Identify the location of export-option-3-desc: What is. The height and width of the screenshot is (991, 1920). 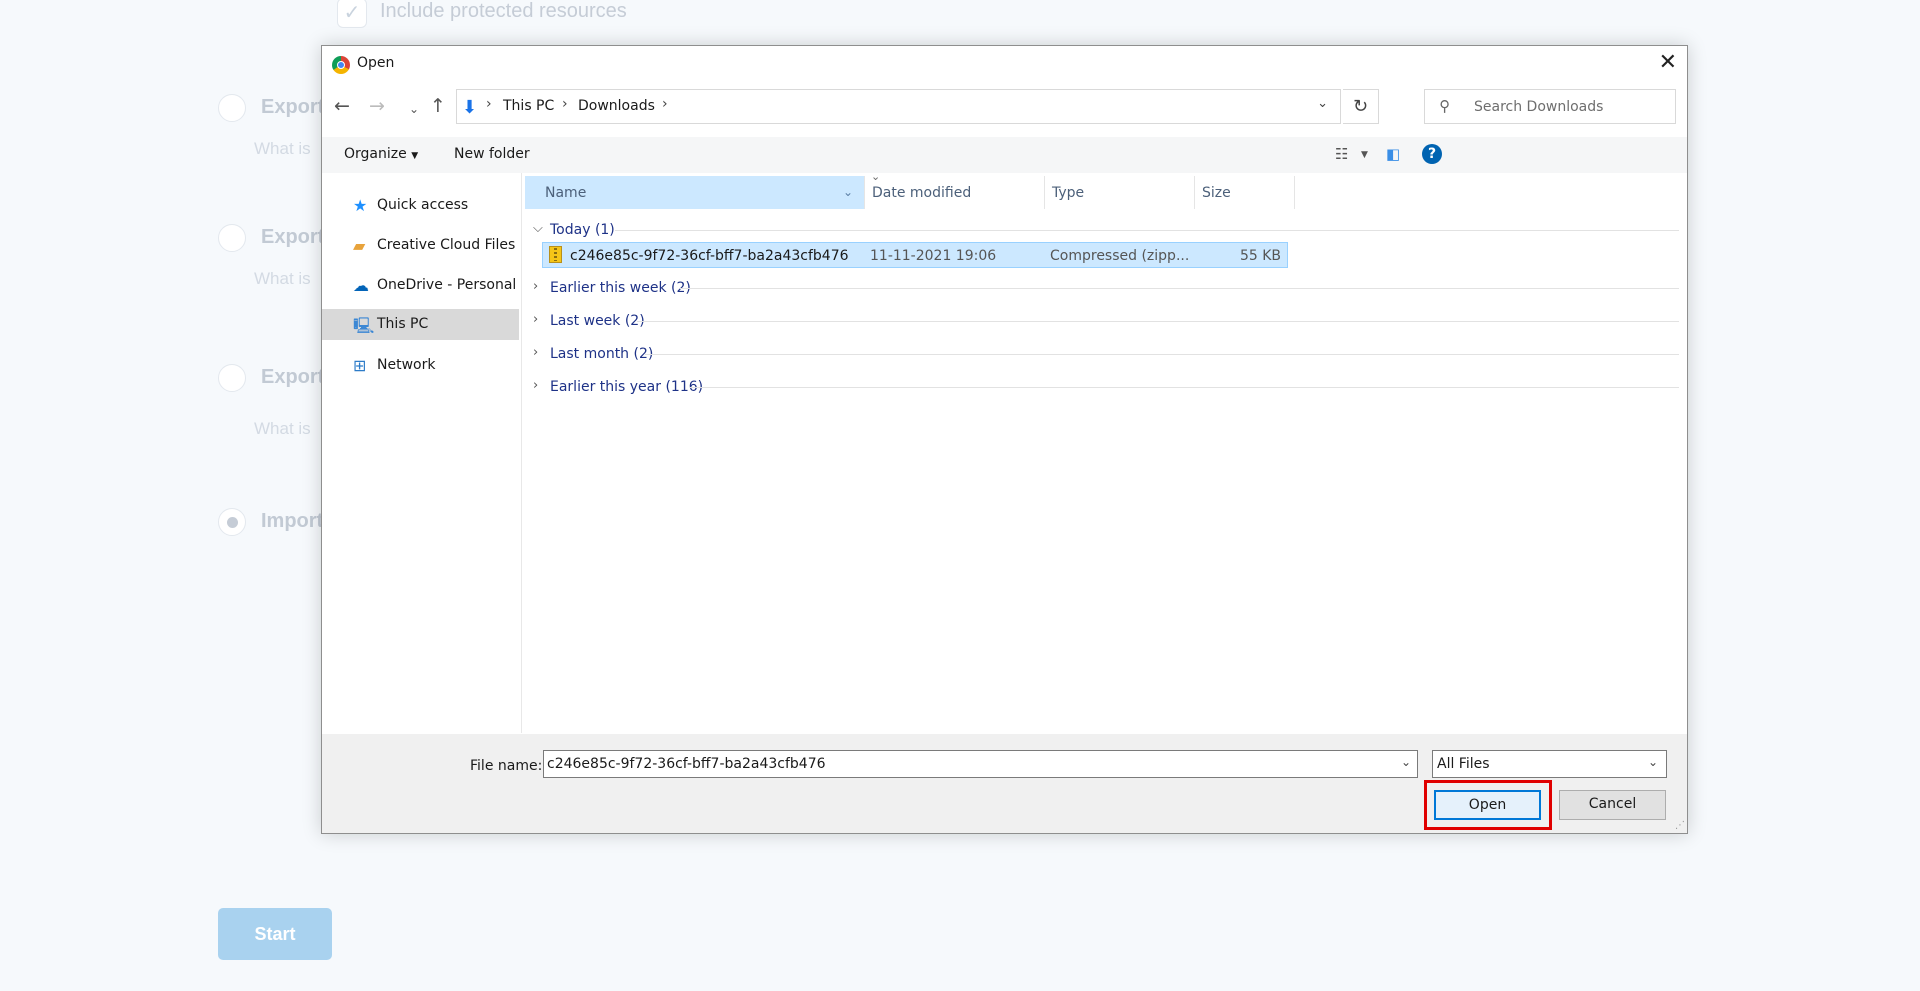
(282, 428).